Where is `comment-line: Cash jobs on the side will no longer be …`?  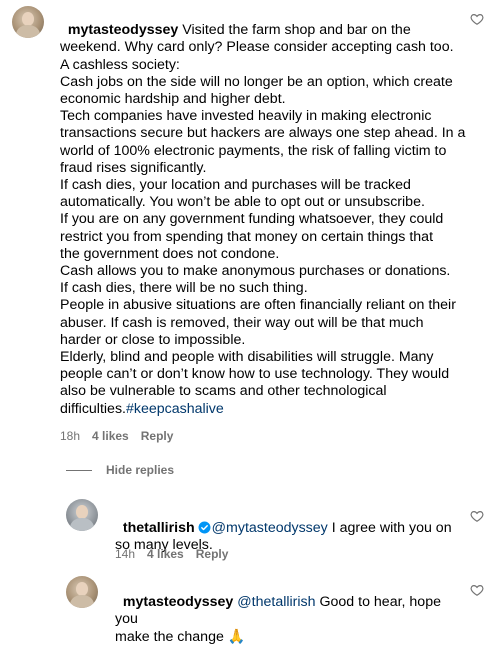
comment-line: Cash jobs on the side will no longer be … is located at coordinates (256, 81).